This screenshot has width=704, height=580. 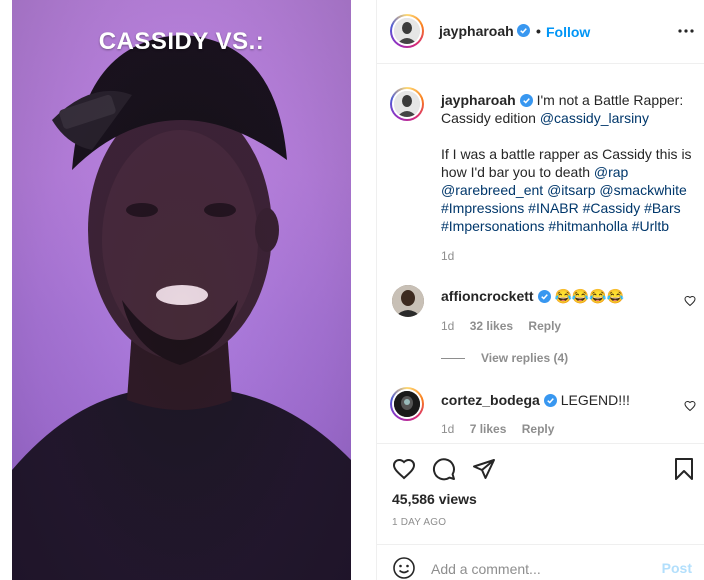 I want to click on view-replies-button: View replies (4), so click(x=504, y=358).